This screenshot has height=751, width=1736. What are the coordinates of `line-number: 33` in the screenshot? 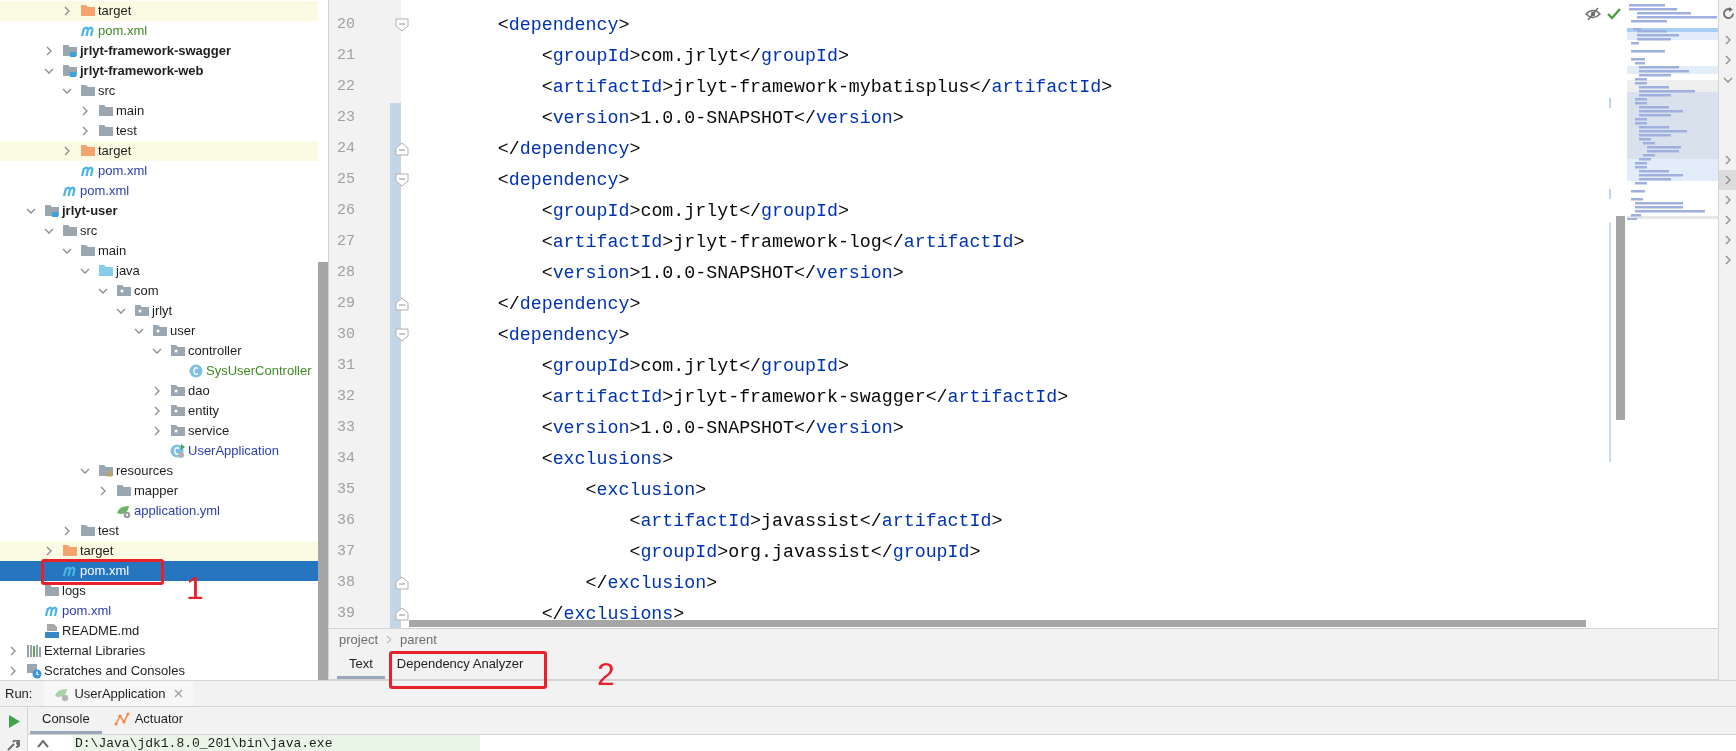 It's located at (345, 428).